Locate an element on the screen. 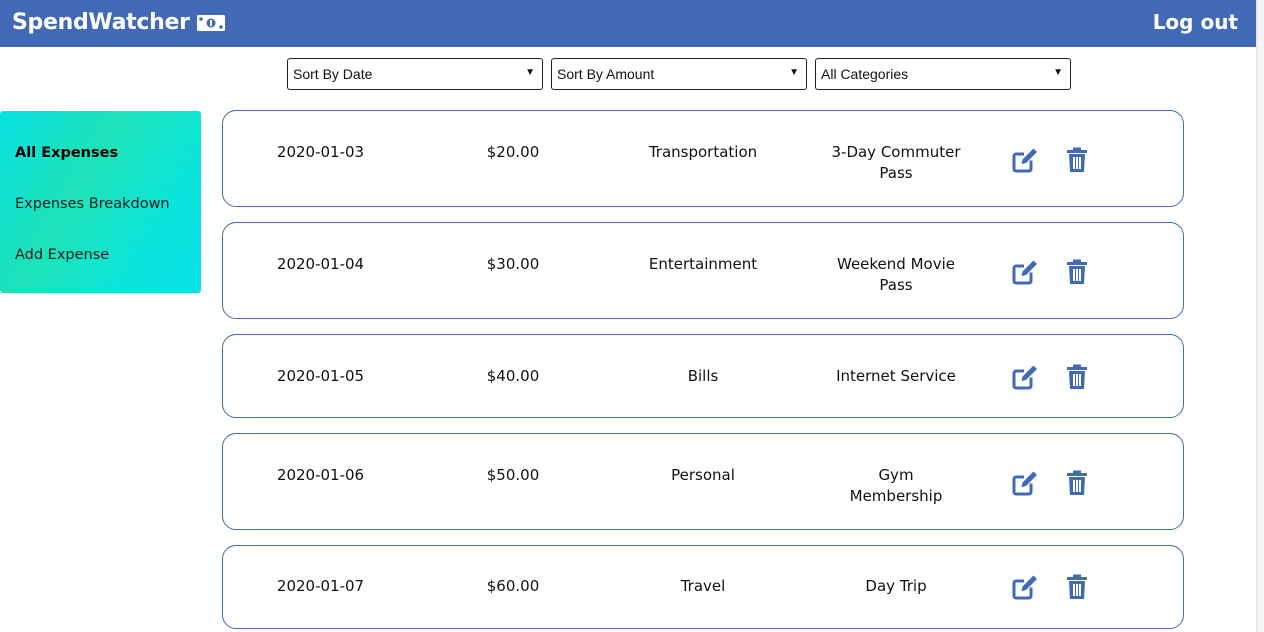 Image resolution: width=1264 pixels, height=632 pixels. expense-description: Gym Membership is located at coordinates (896, 486).